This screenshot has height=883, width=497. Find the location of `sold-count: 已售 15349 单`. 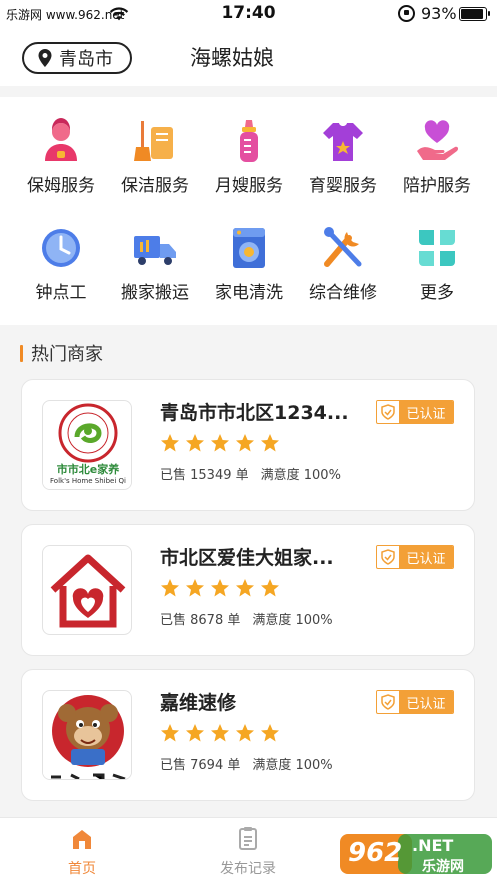

sold-count: 已售 15349 单 is located at coordinates (204, 475).